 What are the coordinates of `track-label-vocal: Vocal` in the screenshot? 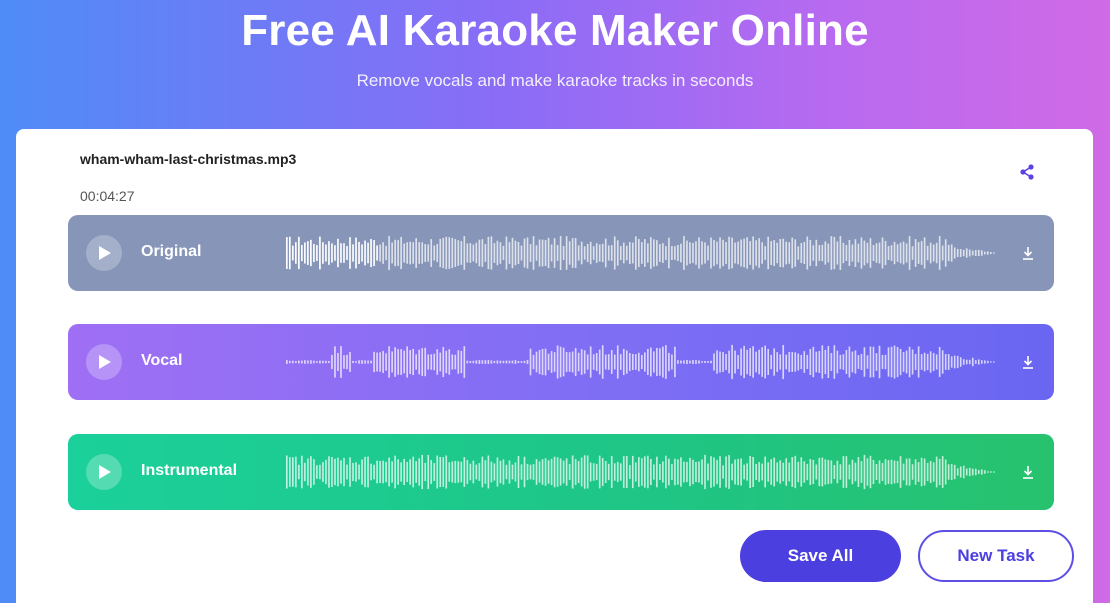 It's located at (162, 360).